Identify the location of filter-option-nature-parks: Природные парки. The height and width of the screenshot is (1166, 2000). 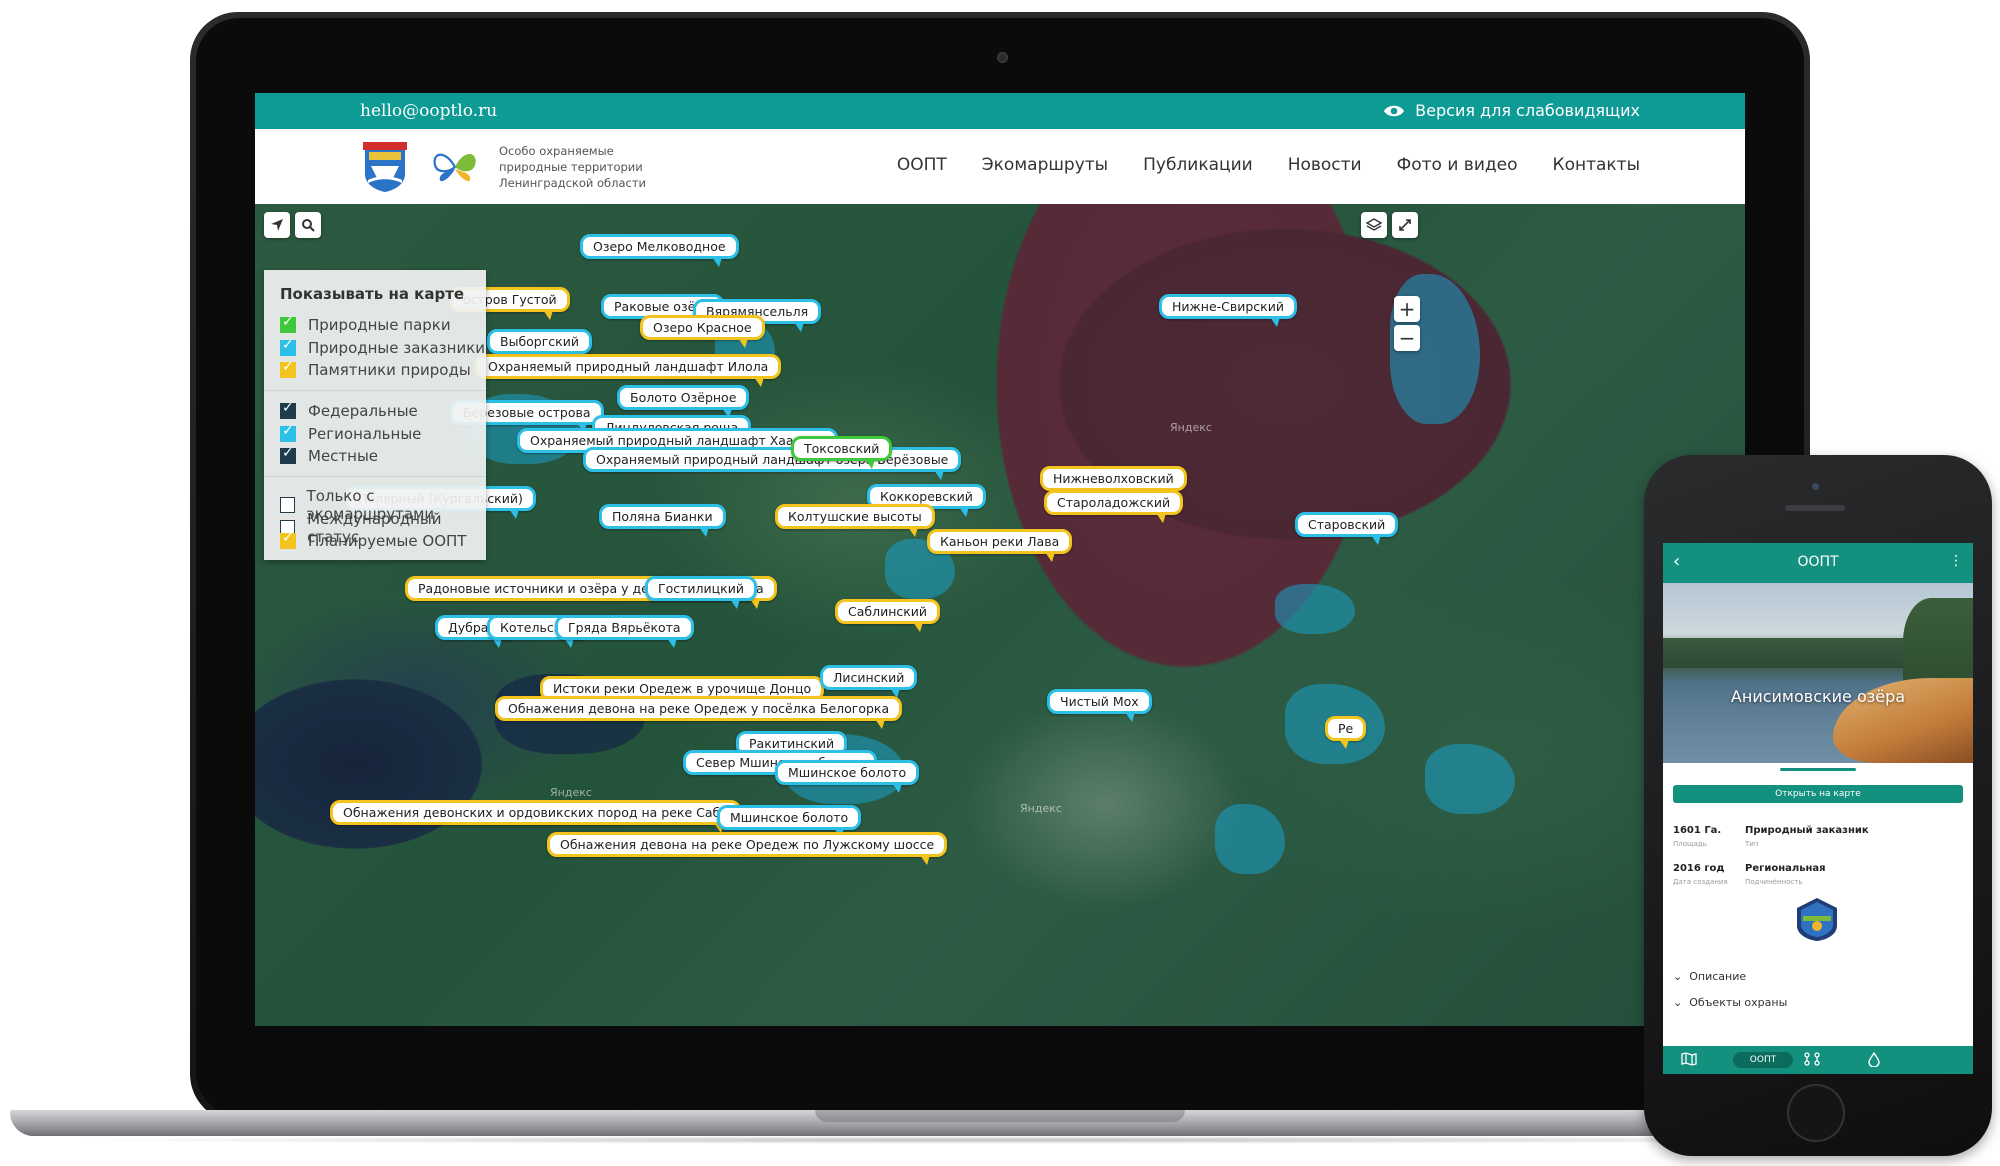
(365, 324).